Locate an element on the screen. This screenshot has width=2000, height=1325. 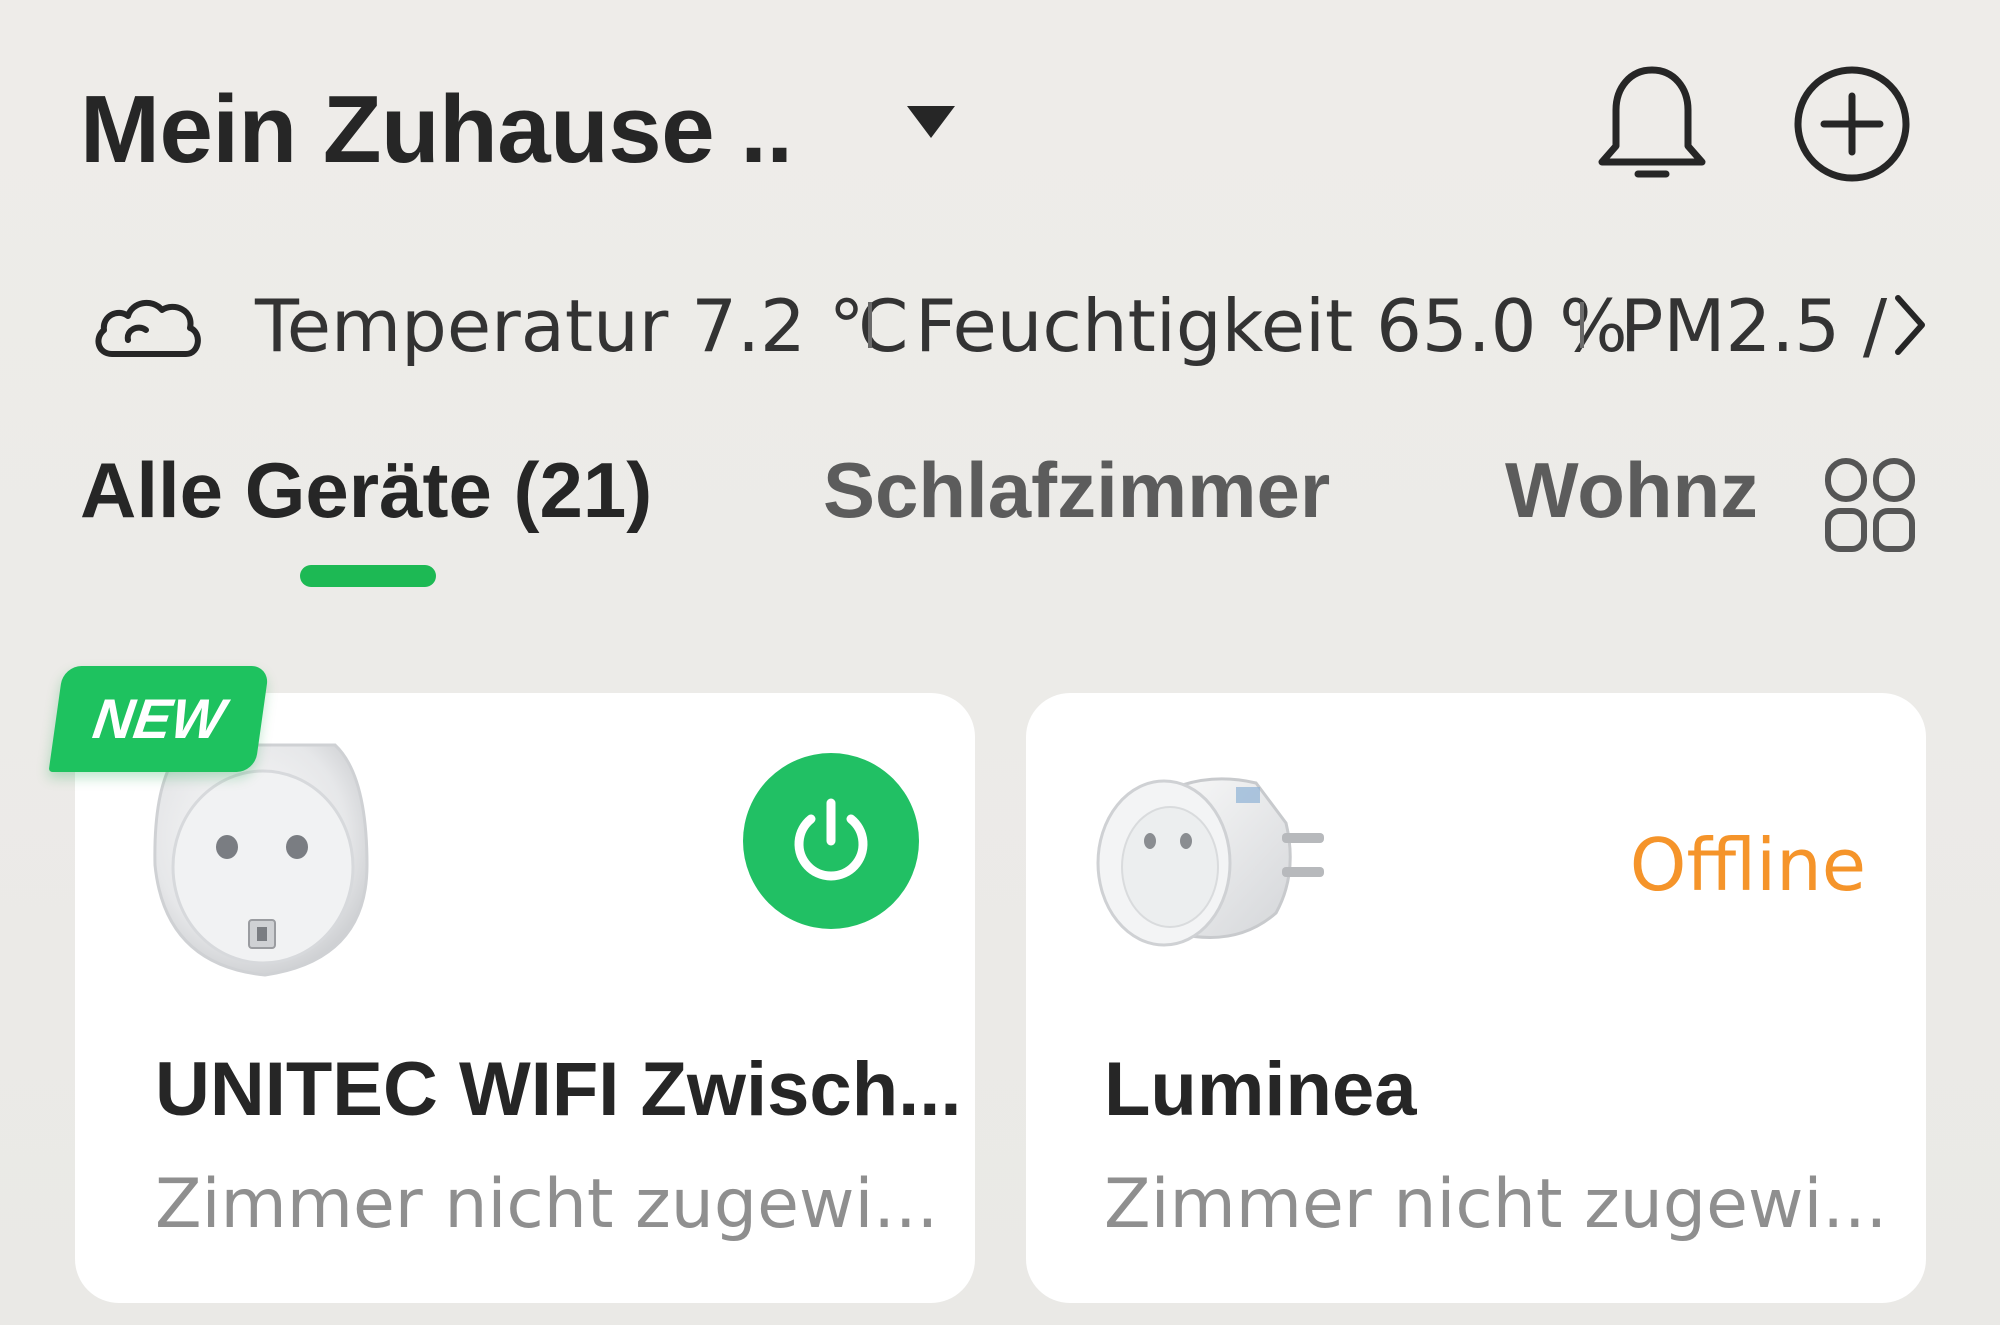
temperature-text: Temperatur 7.2 ℃ is located at coordinates (582, 326).